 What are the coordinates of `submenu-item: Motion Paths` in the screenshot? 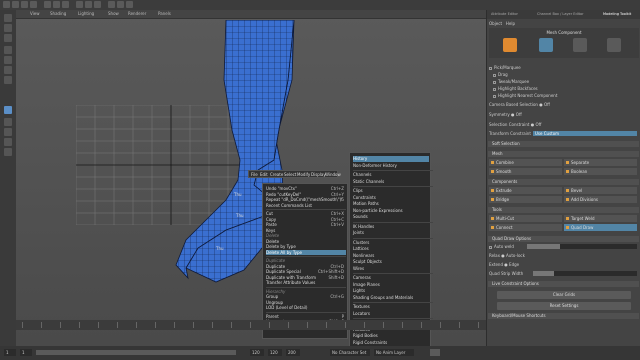 It's located at (391, 204).